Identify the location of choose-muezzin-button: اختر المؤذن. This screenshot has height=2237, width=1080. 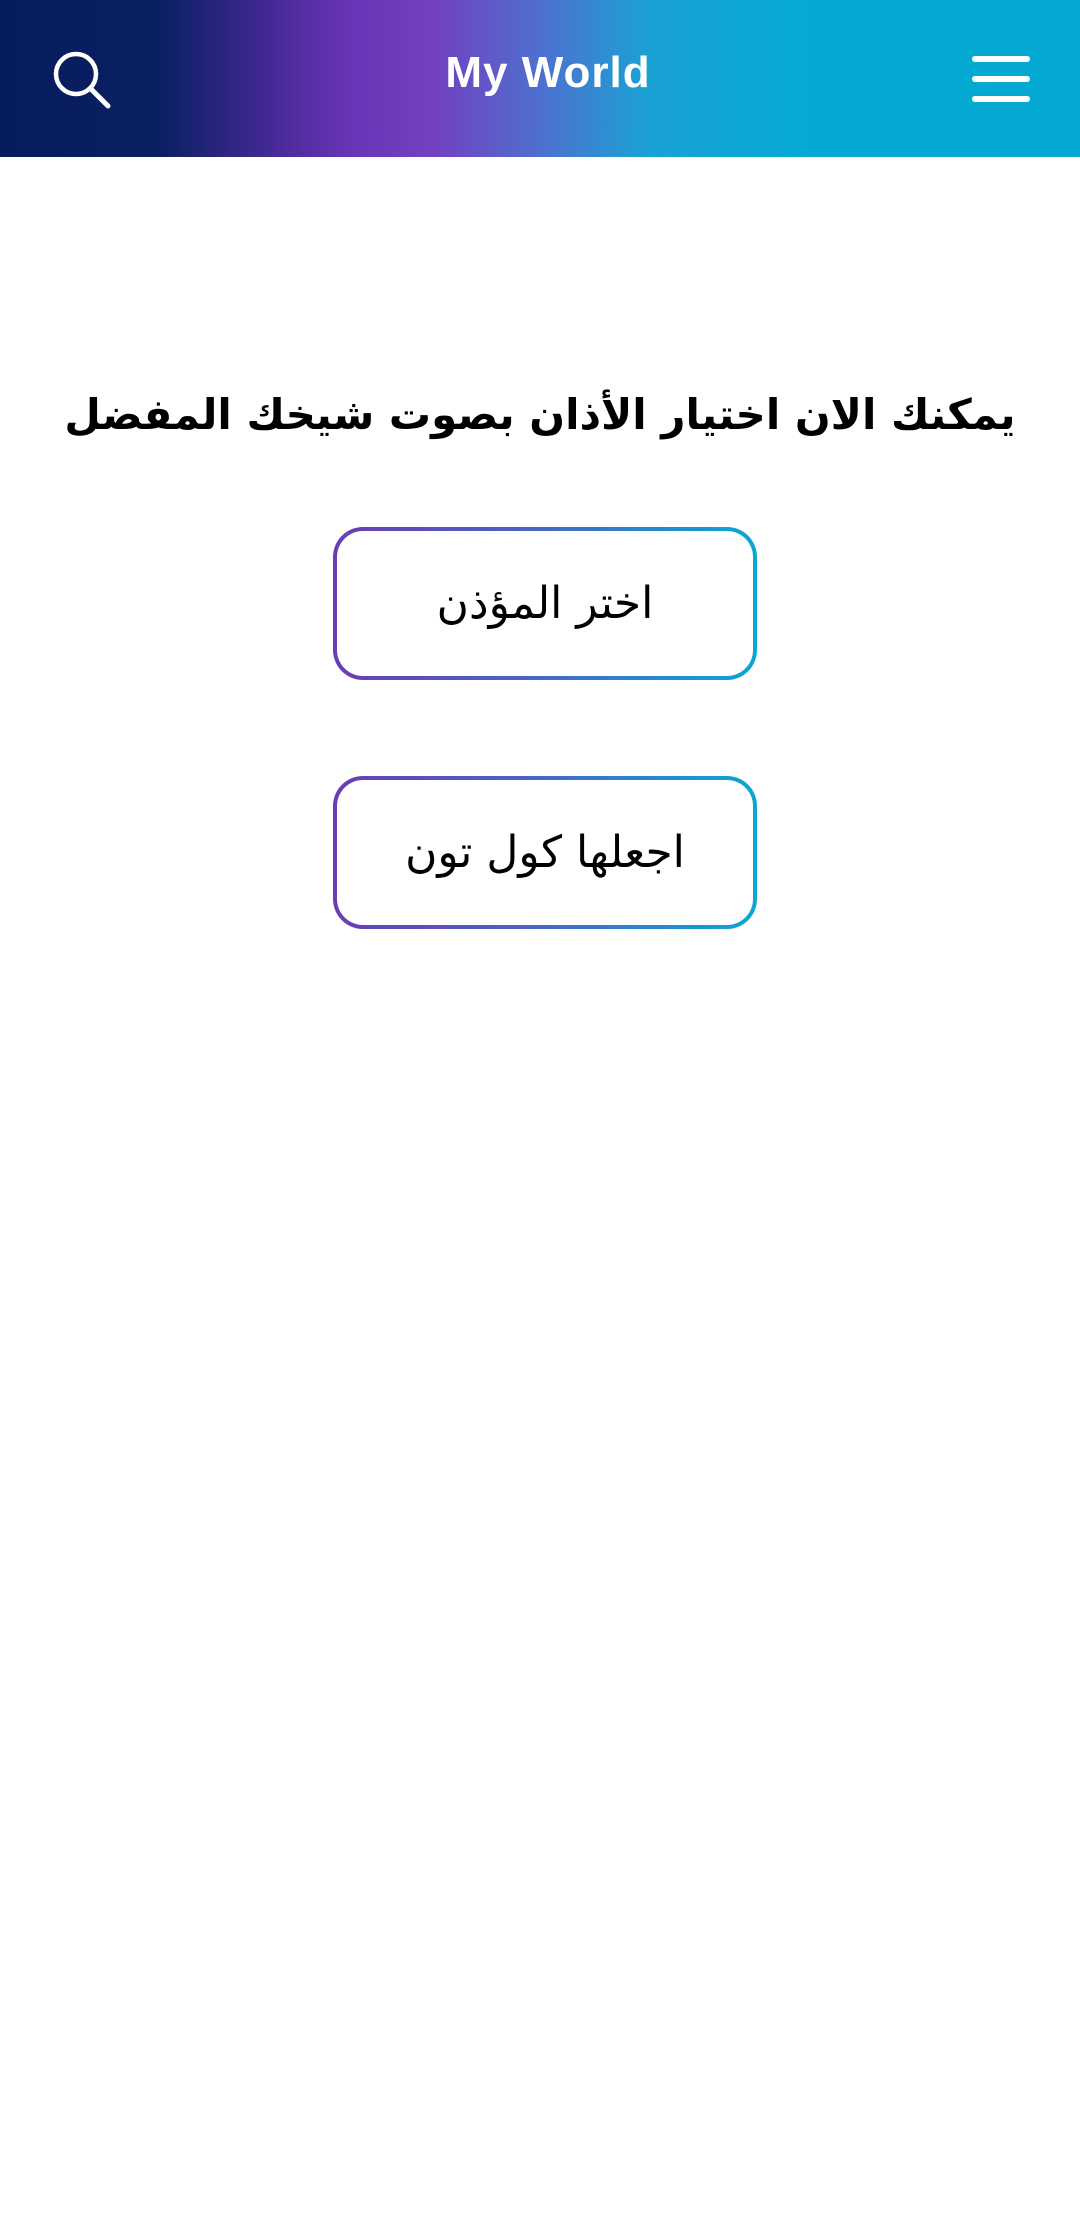
(545, 603).